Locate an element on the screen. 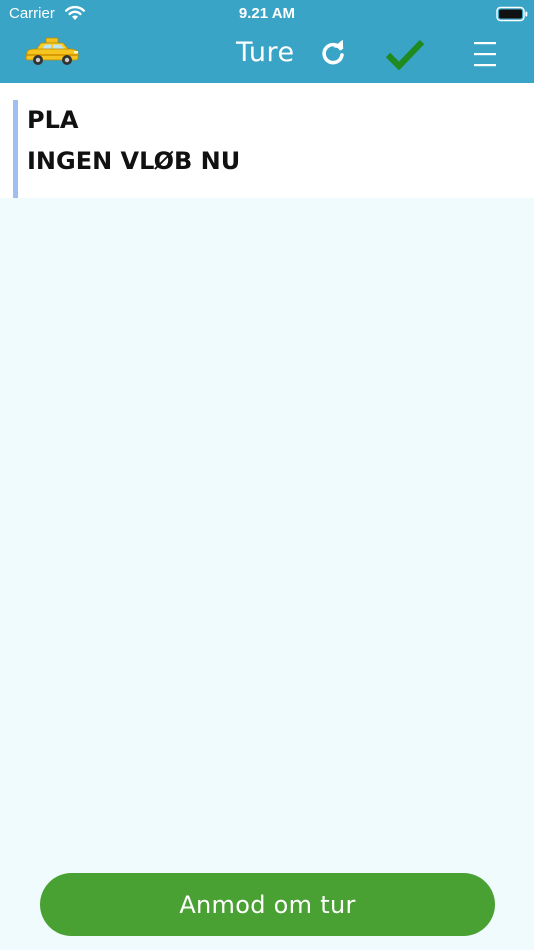 The width and height of the screenshot is (534, 950). status-bar: Carrier 9.21 AM is located at coordinates (267, 14).